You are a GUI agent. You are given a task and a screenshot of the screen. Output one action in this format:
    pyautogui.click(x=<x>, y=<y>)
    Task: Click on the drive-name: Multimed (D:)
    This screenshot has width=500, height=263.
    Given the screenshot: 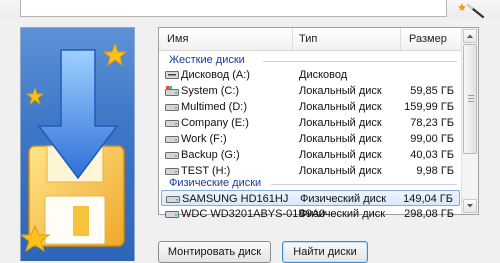 What is the action you would take?
    pyautogui.click(x=214, y=107)
    